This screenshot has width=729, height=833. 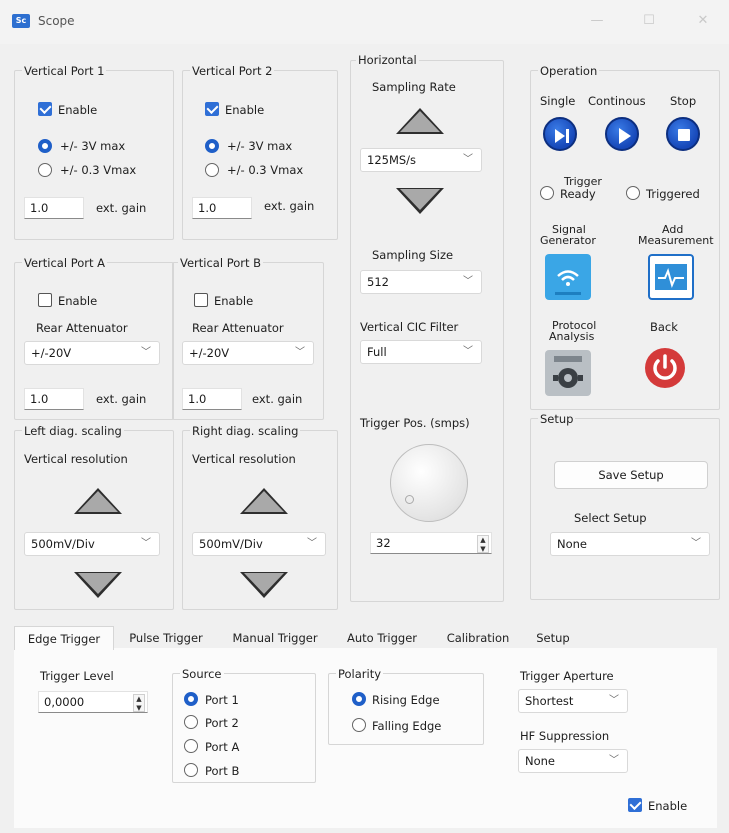 I want to click on maximize-icon: ☐, so click(x=649, y=21).